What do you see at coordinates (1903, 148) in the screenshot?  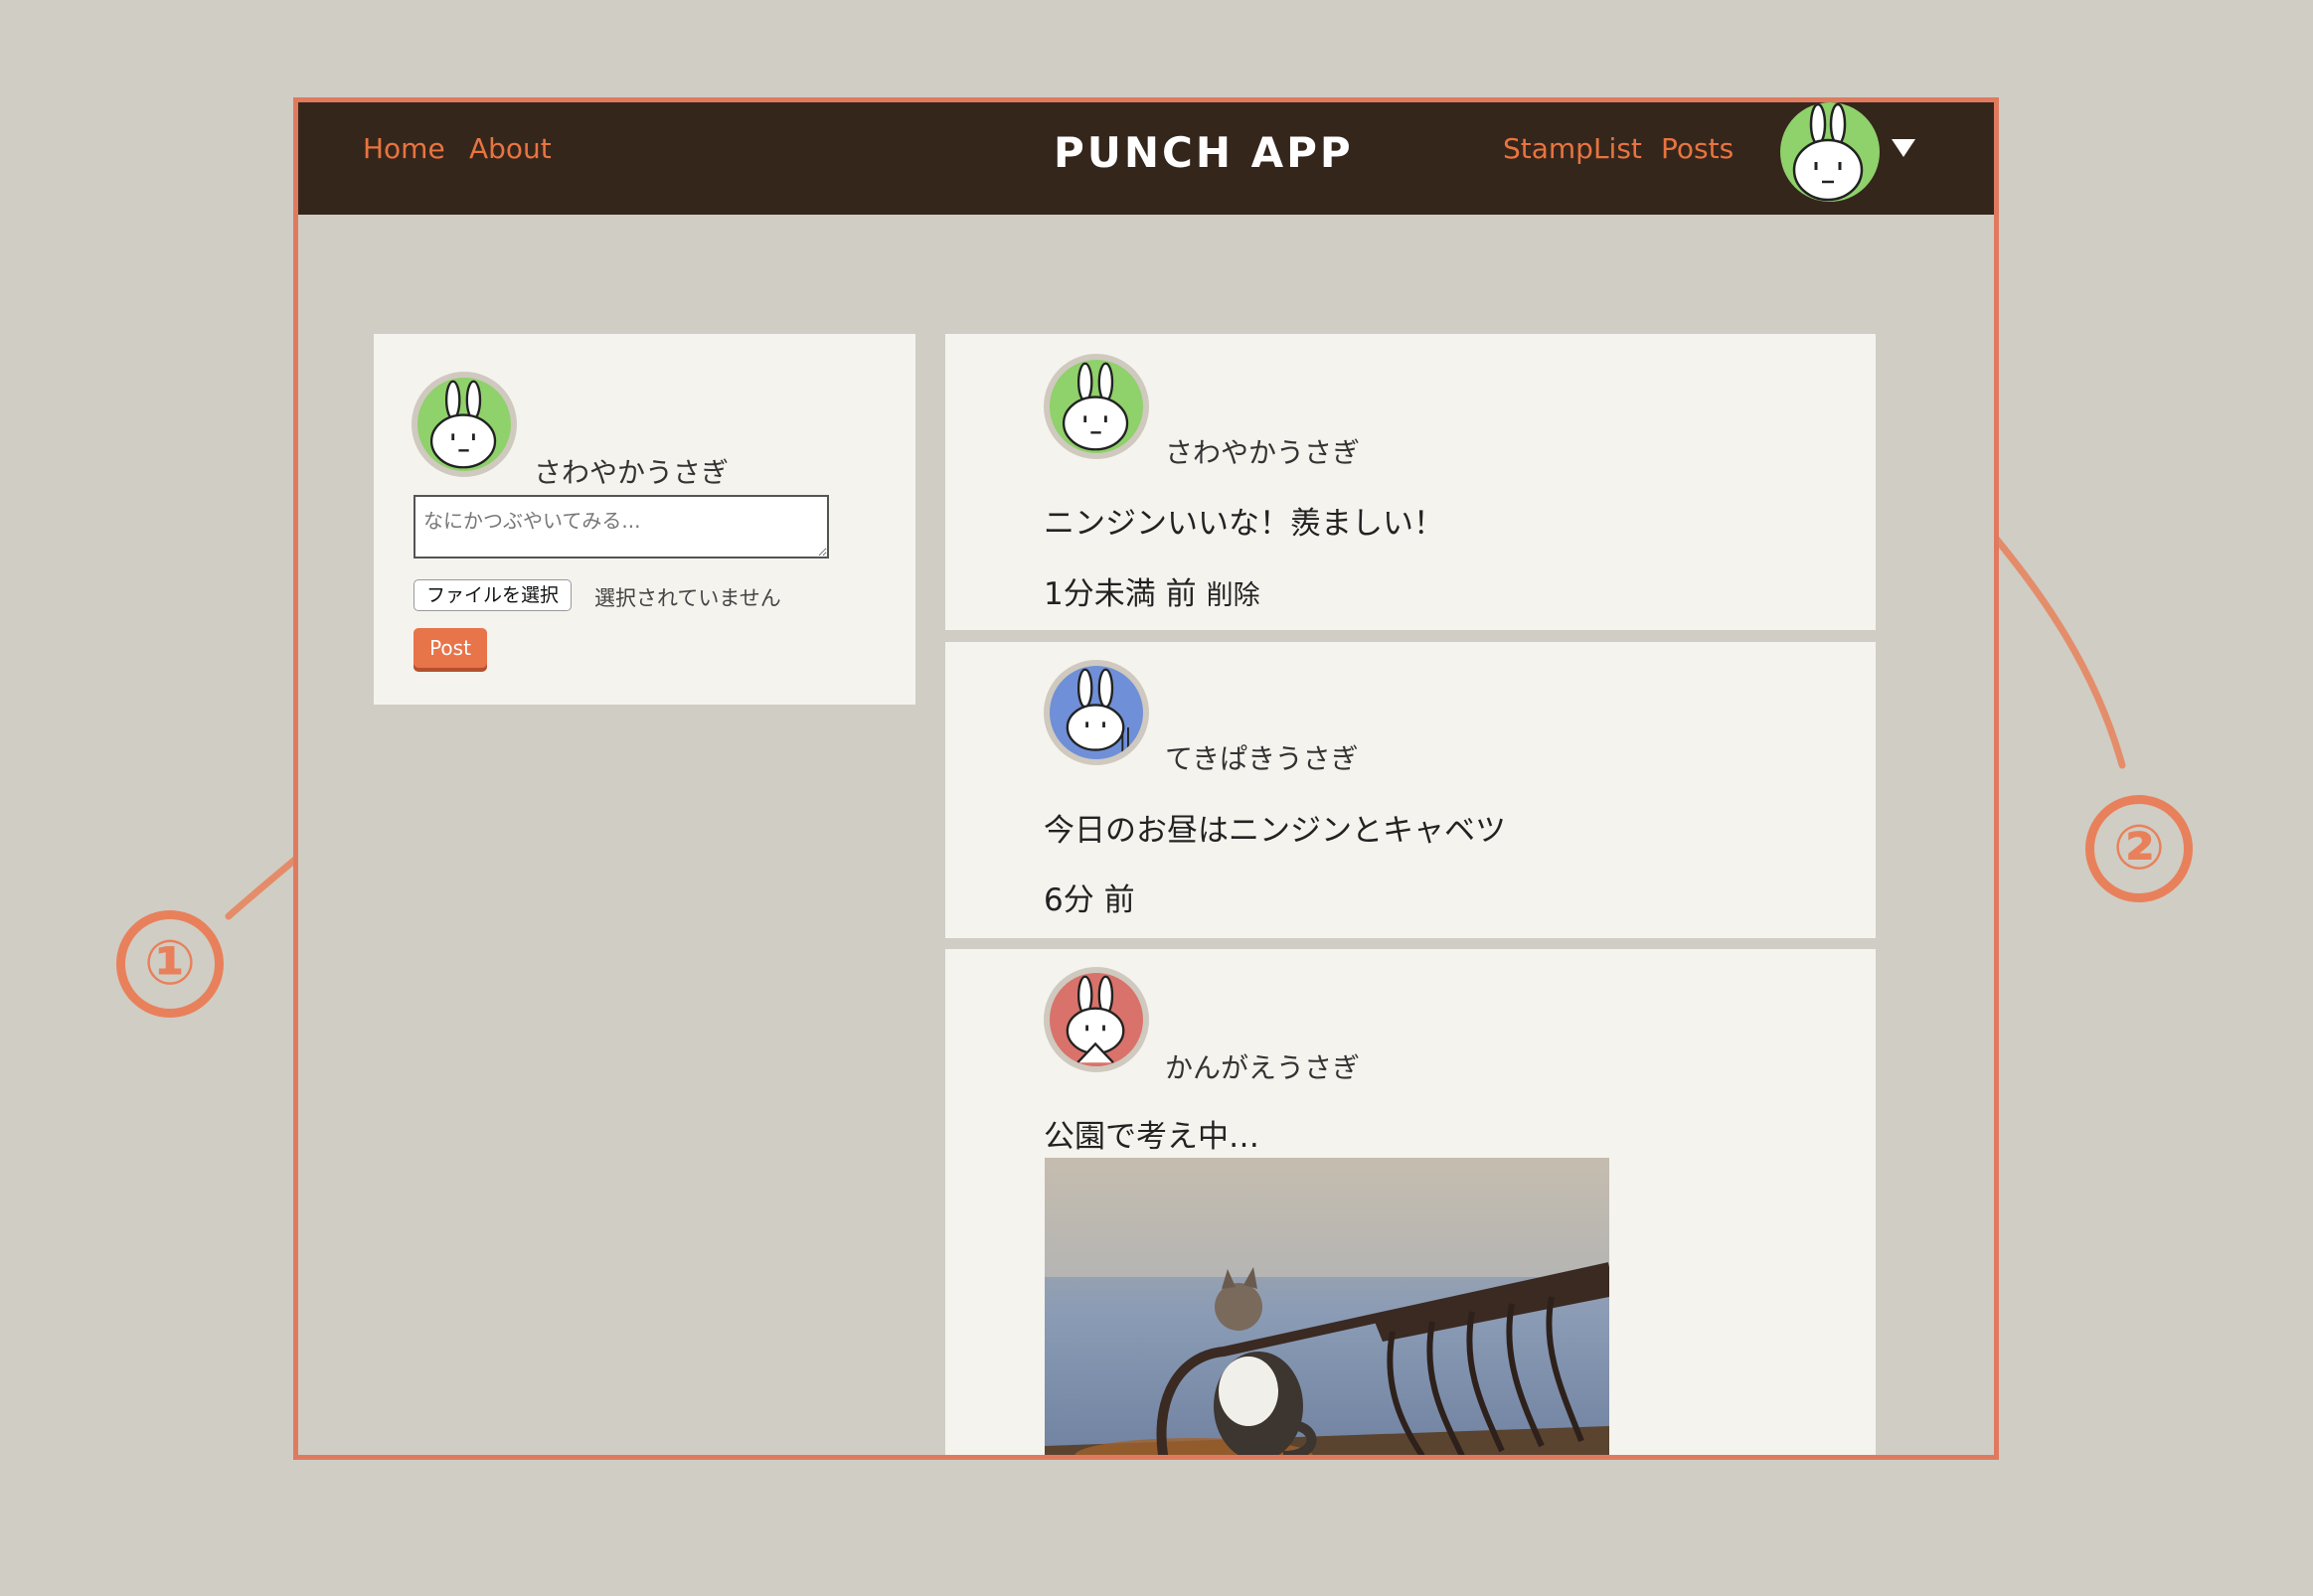 I see `user-menu-caret-icon` at bounding box center [1903, 148].